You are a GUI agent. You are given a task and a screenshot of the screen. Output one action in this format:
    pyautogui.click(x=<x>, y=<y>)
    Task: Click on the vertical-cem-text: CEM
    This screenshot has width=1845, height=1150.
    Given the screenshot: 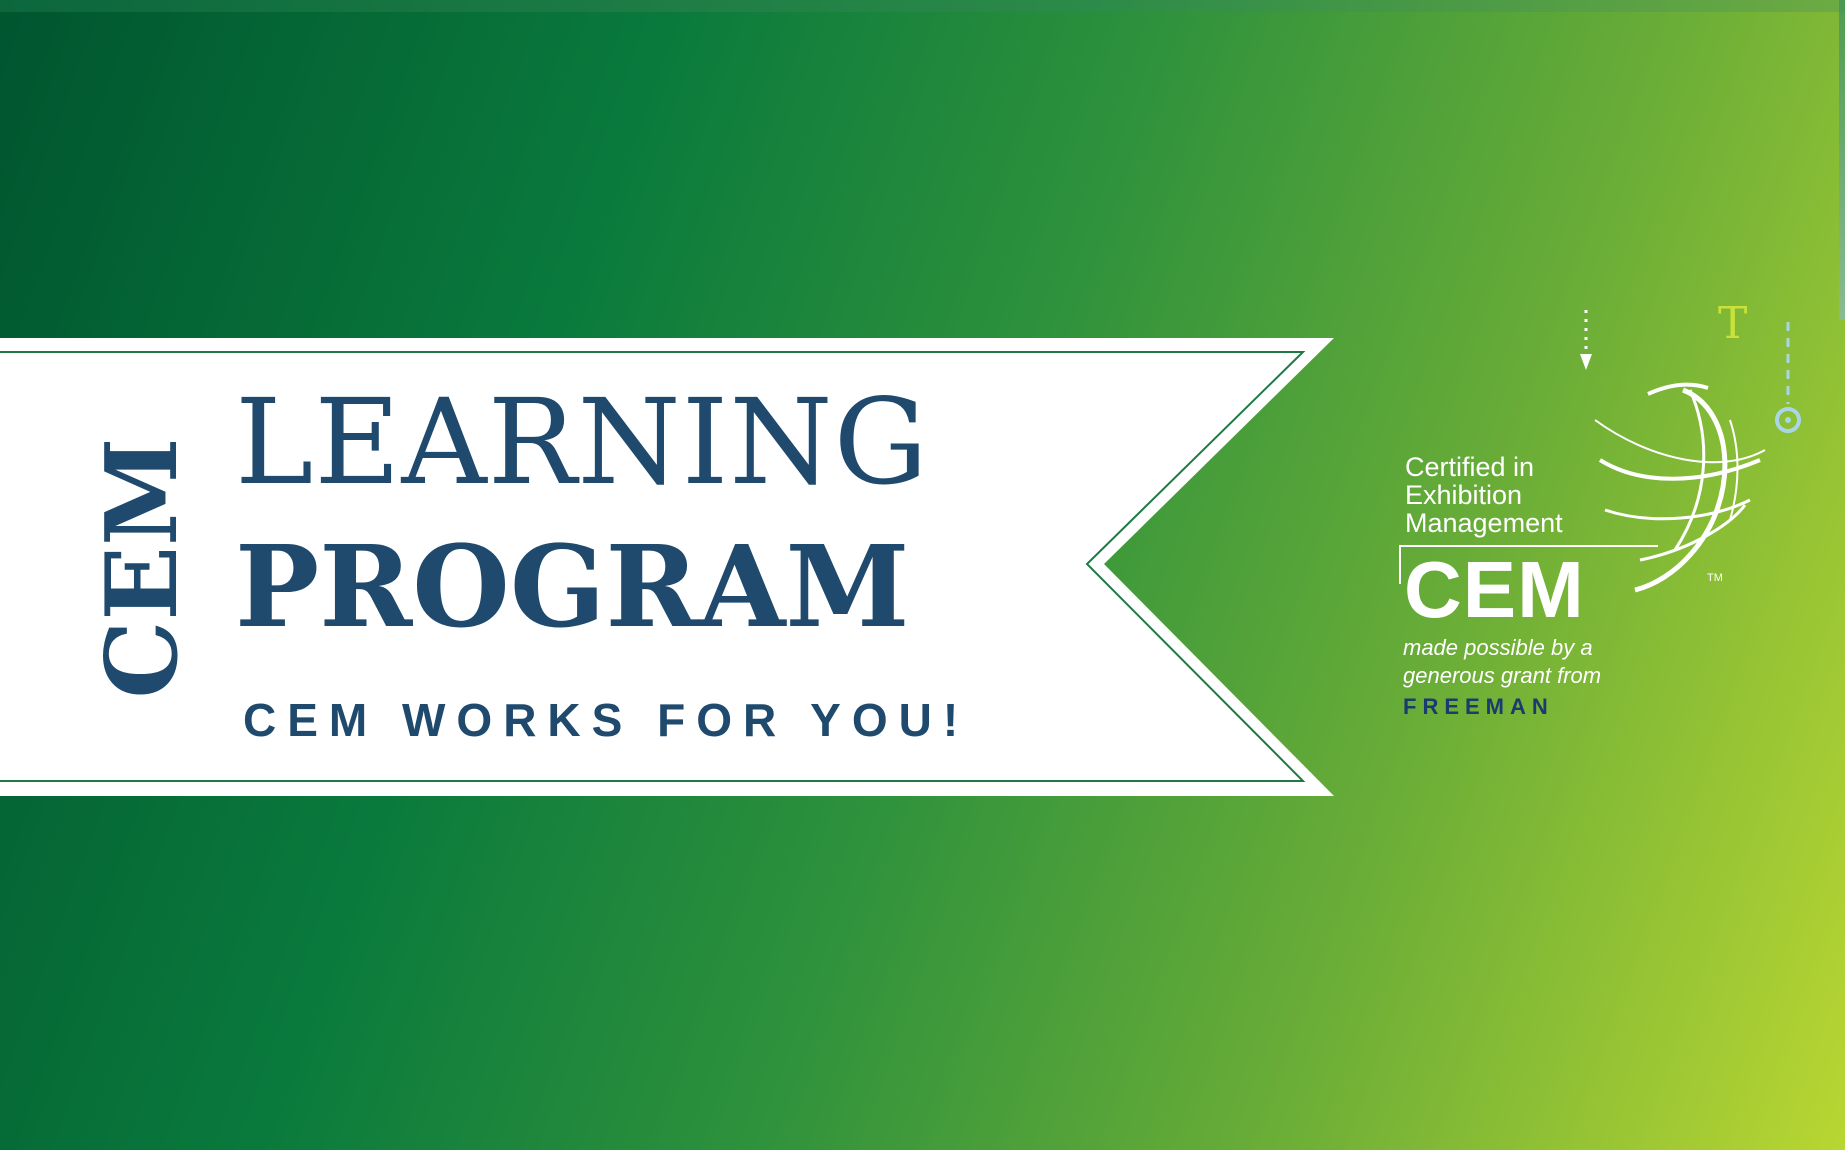 What is the action you would take?
    pyautogui.click(x=142, y=568)
    